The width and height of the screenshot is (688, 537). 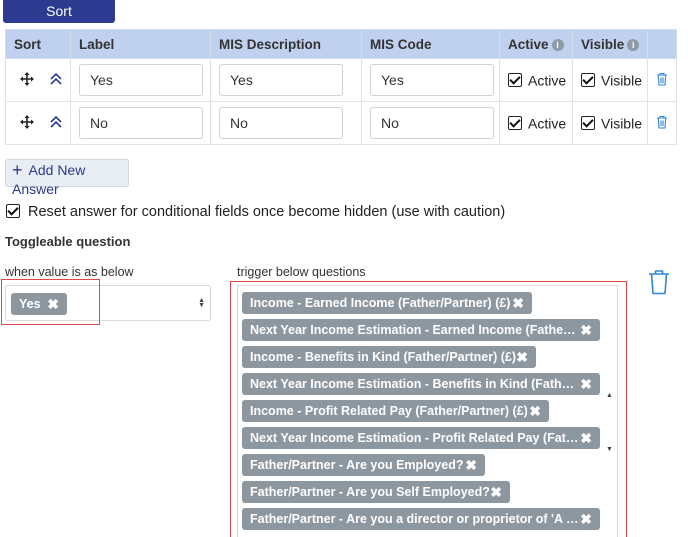 What do you see at coordinates (69, 272) in the screenshot?
I see `when-value-label: when value is as below` at bounding box center [69, 272].